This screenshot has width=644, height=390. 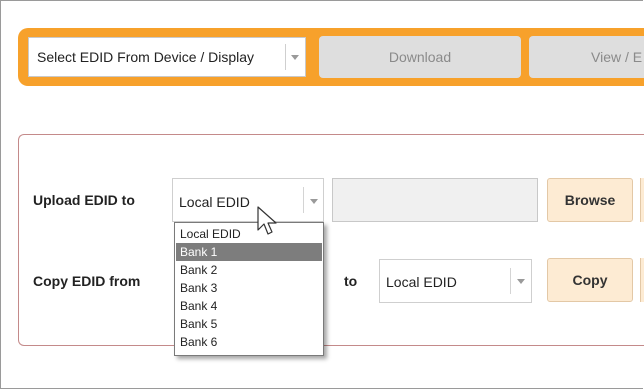 I want to click on copy-target-select: Local EDID, so click(x=455, y=281).